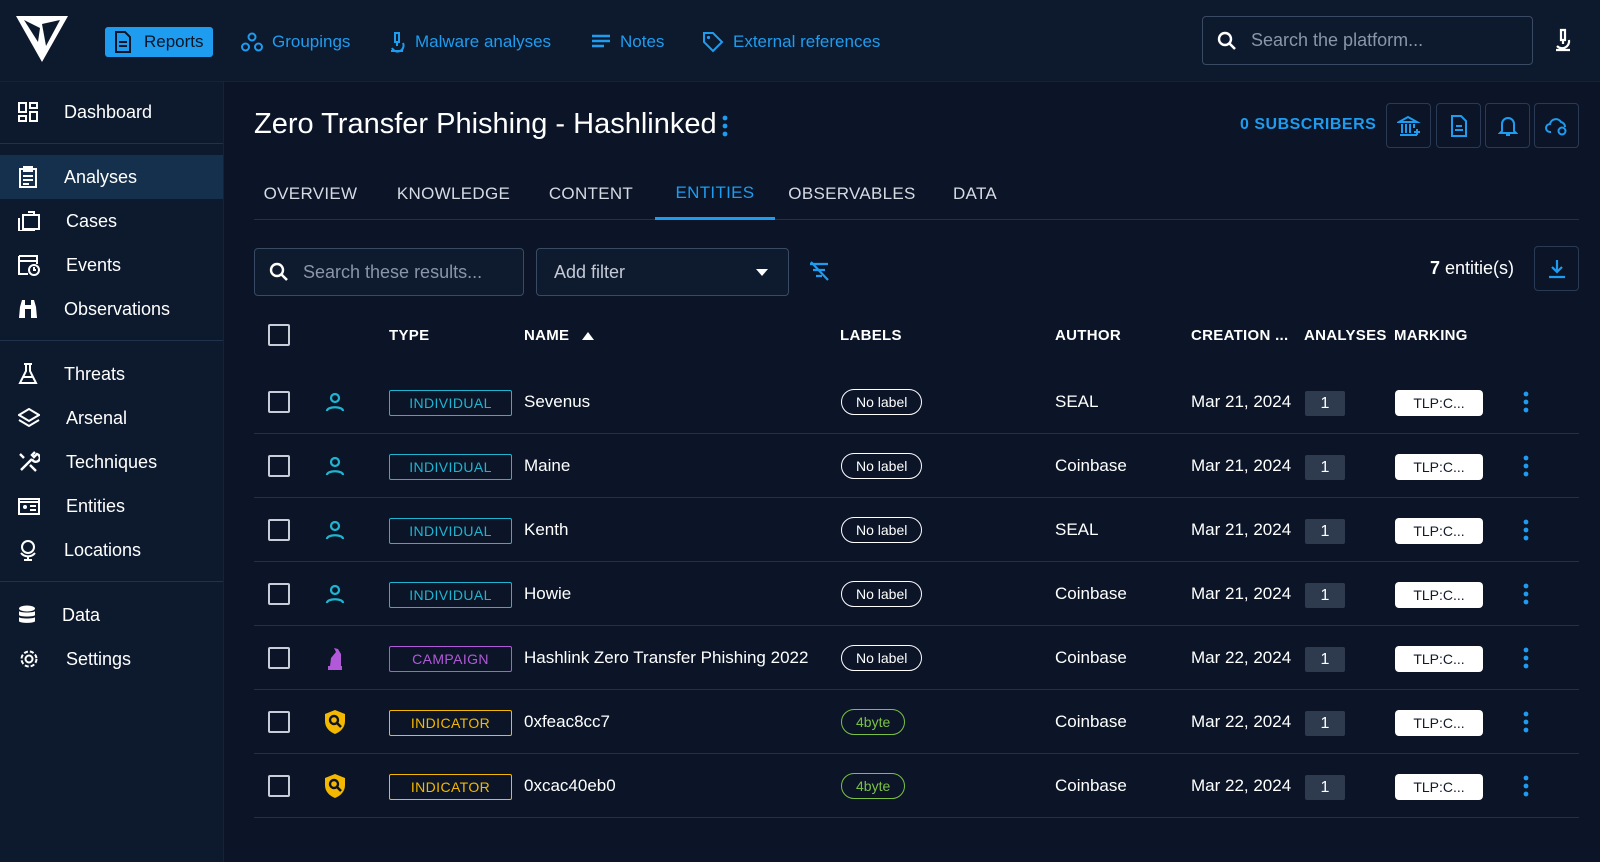 This screenshot has width=1600, height=862. Describe the element at coordinates (1507, 125) in the screenshot. I see `notifications-button` at that location.